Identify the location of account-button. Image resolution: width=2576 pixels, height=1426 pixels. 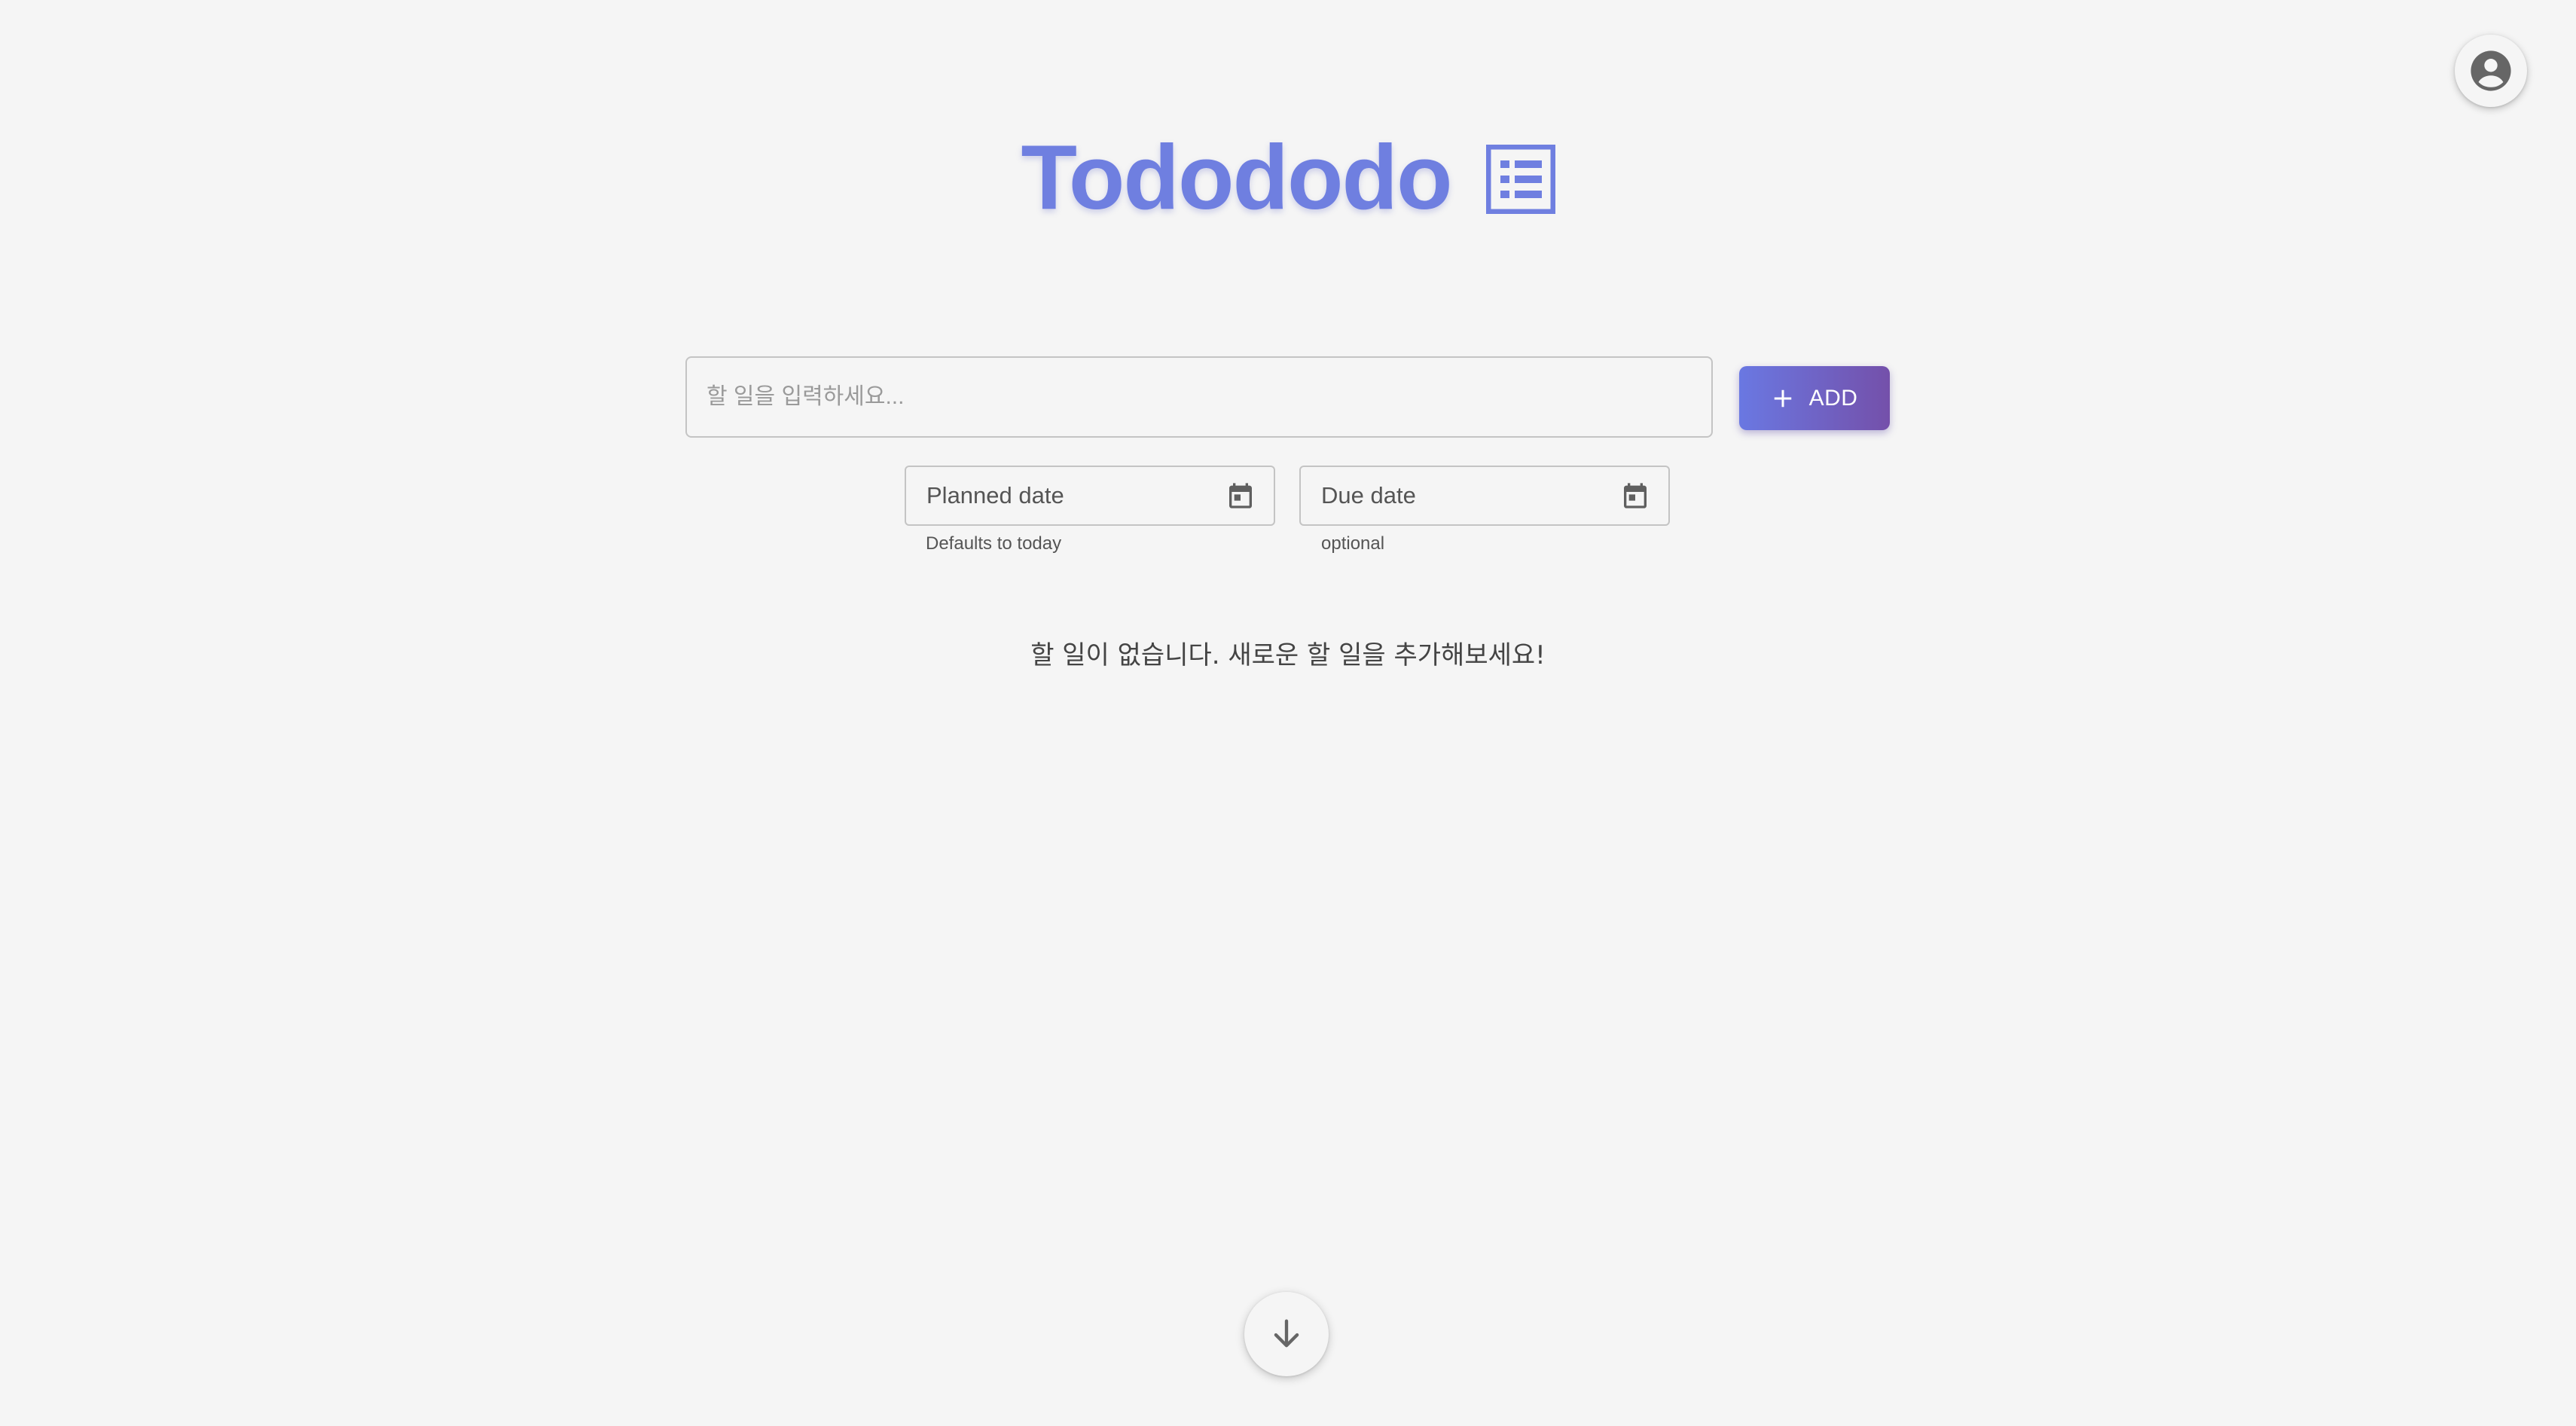
(2491, 71).